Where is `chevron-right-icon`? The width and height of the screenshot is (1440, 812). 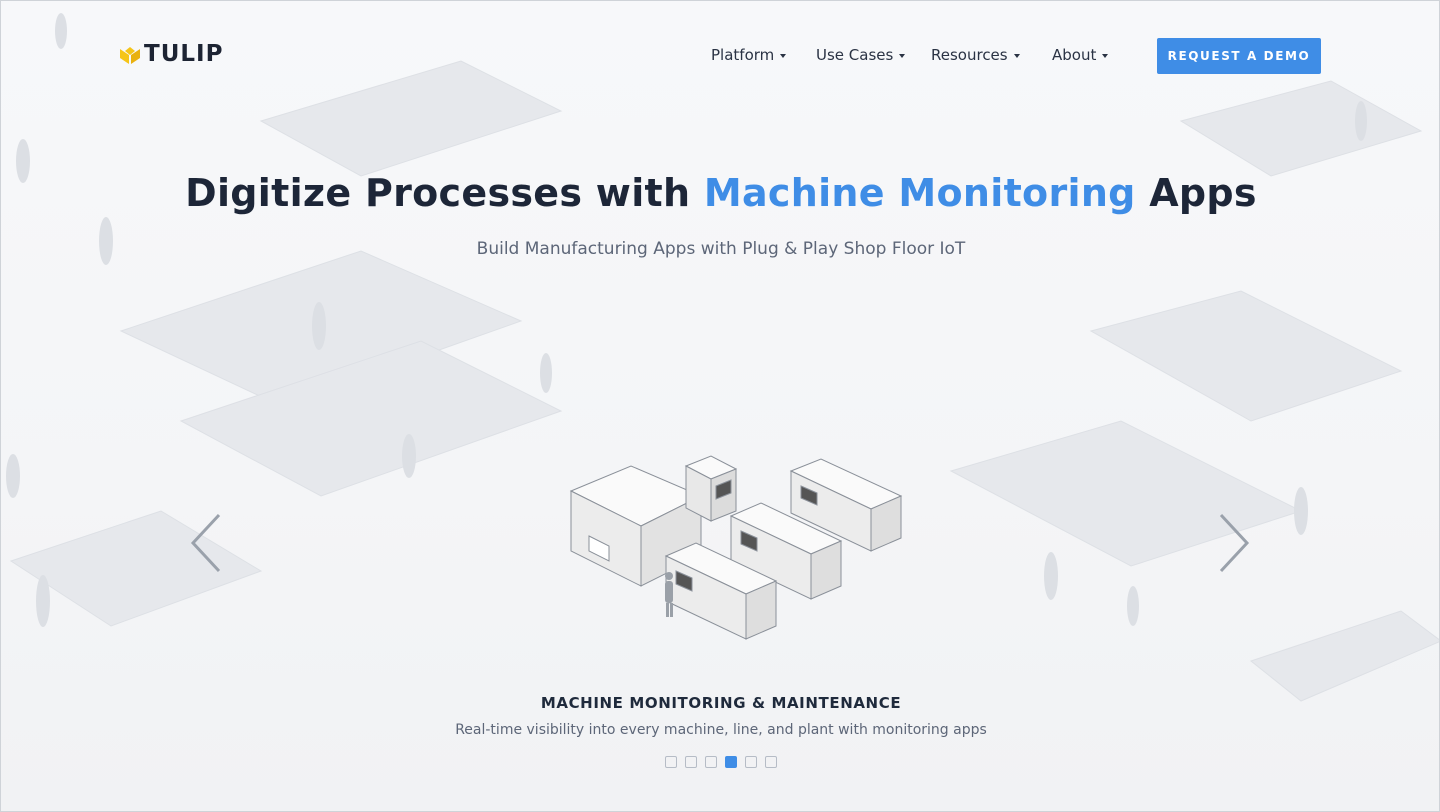
chevron-right-icon is located at coordinates (1234, 543).